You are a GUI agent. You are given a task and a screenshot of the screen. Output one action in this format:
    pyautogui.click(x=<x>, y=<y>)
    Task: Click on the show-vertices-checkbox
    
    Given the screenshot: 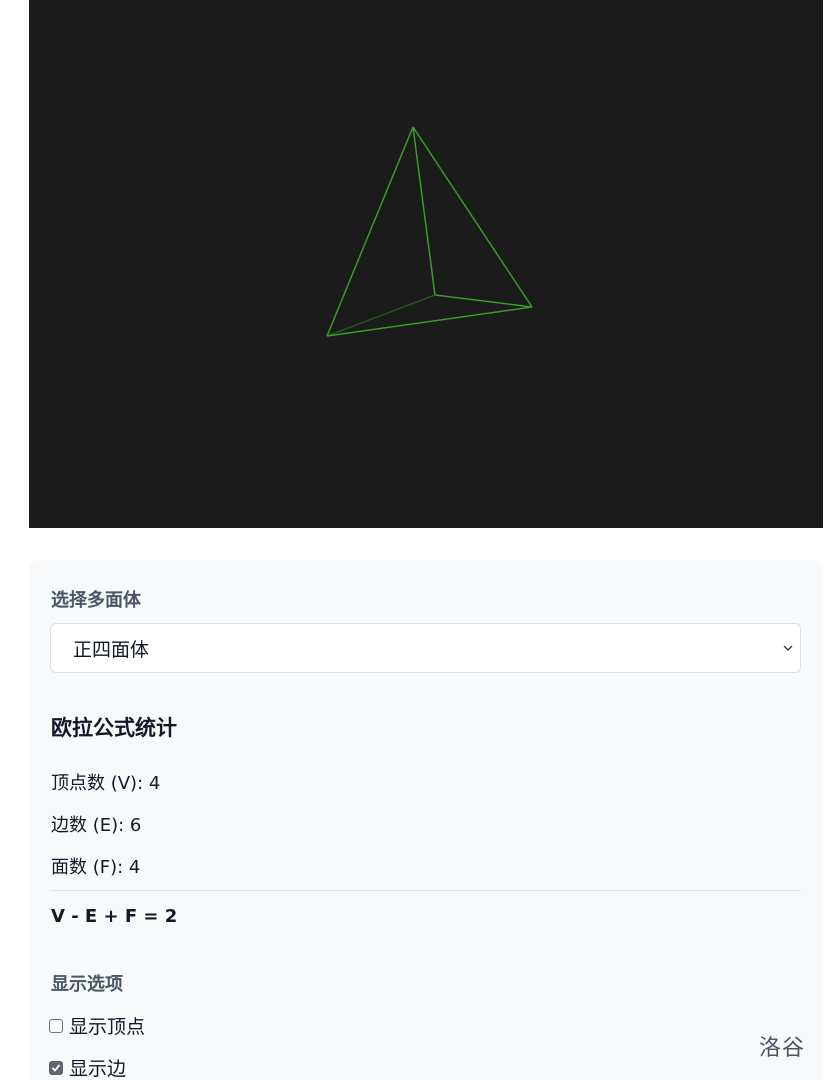 What is the action you would take?
    pyautogui.click(x=56, y=1025)
    